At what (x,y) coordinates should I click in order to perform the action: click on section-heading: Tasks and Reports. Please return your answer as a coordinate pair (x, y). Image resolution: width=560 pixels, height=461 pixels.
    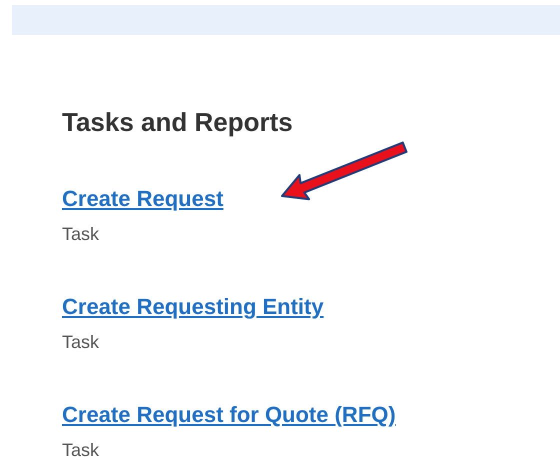
    Looking at the image, I should click on (177, 122).